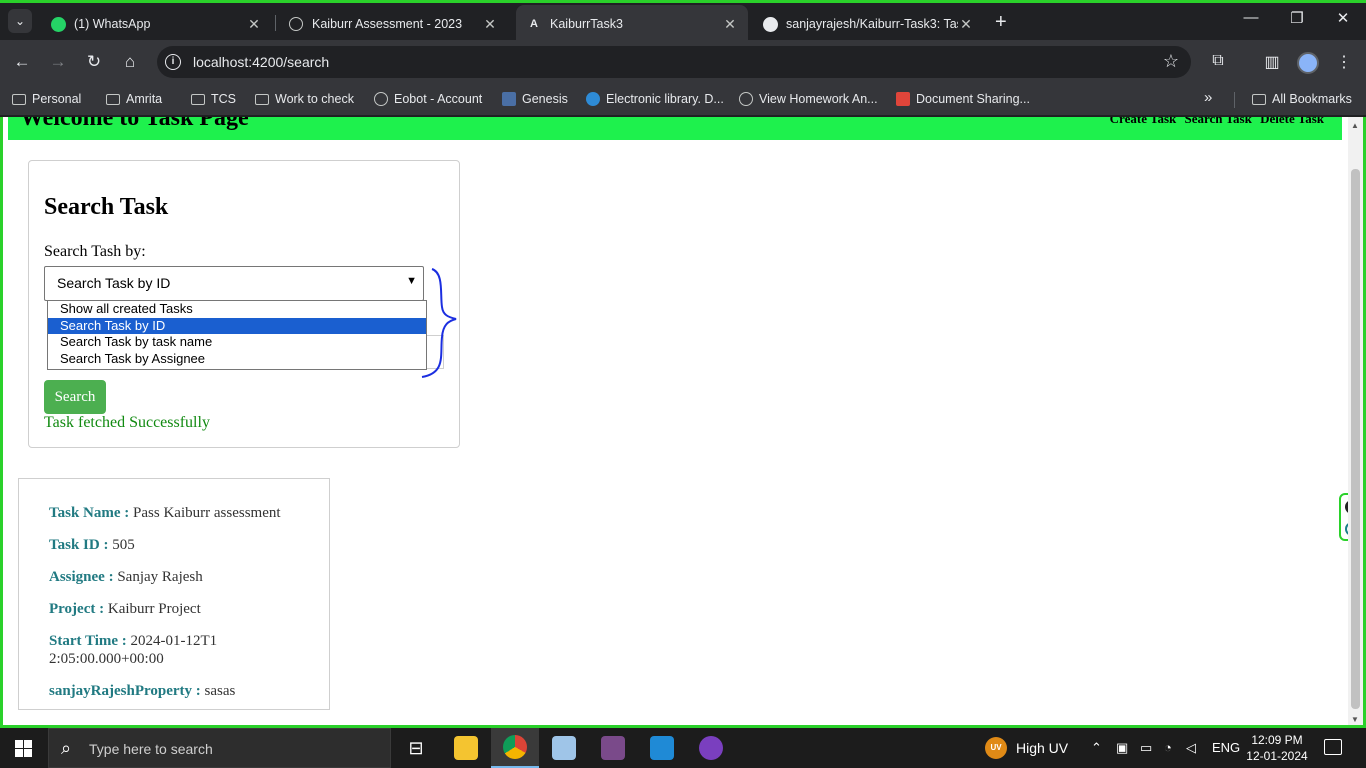 The height and width of the screenshot is (768, 1366). What do you see at coordinates (1344, 62) in the screenshot?
I see `menu-icon: ⋮` at bounding box center [1344, 62].